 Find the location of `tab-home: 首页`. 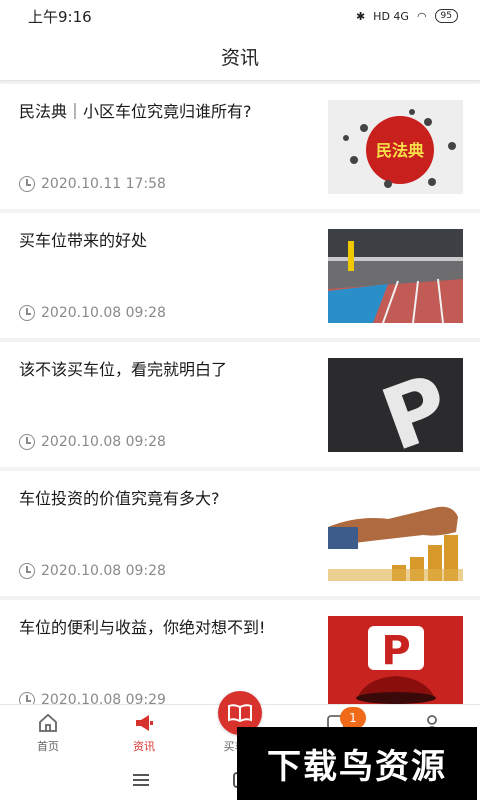

tab-home: 首页 is located at coordinates (48, 732).